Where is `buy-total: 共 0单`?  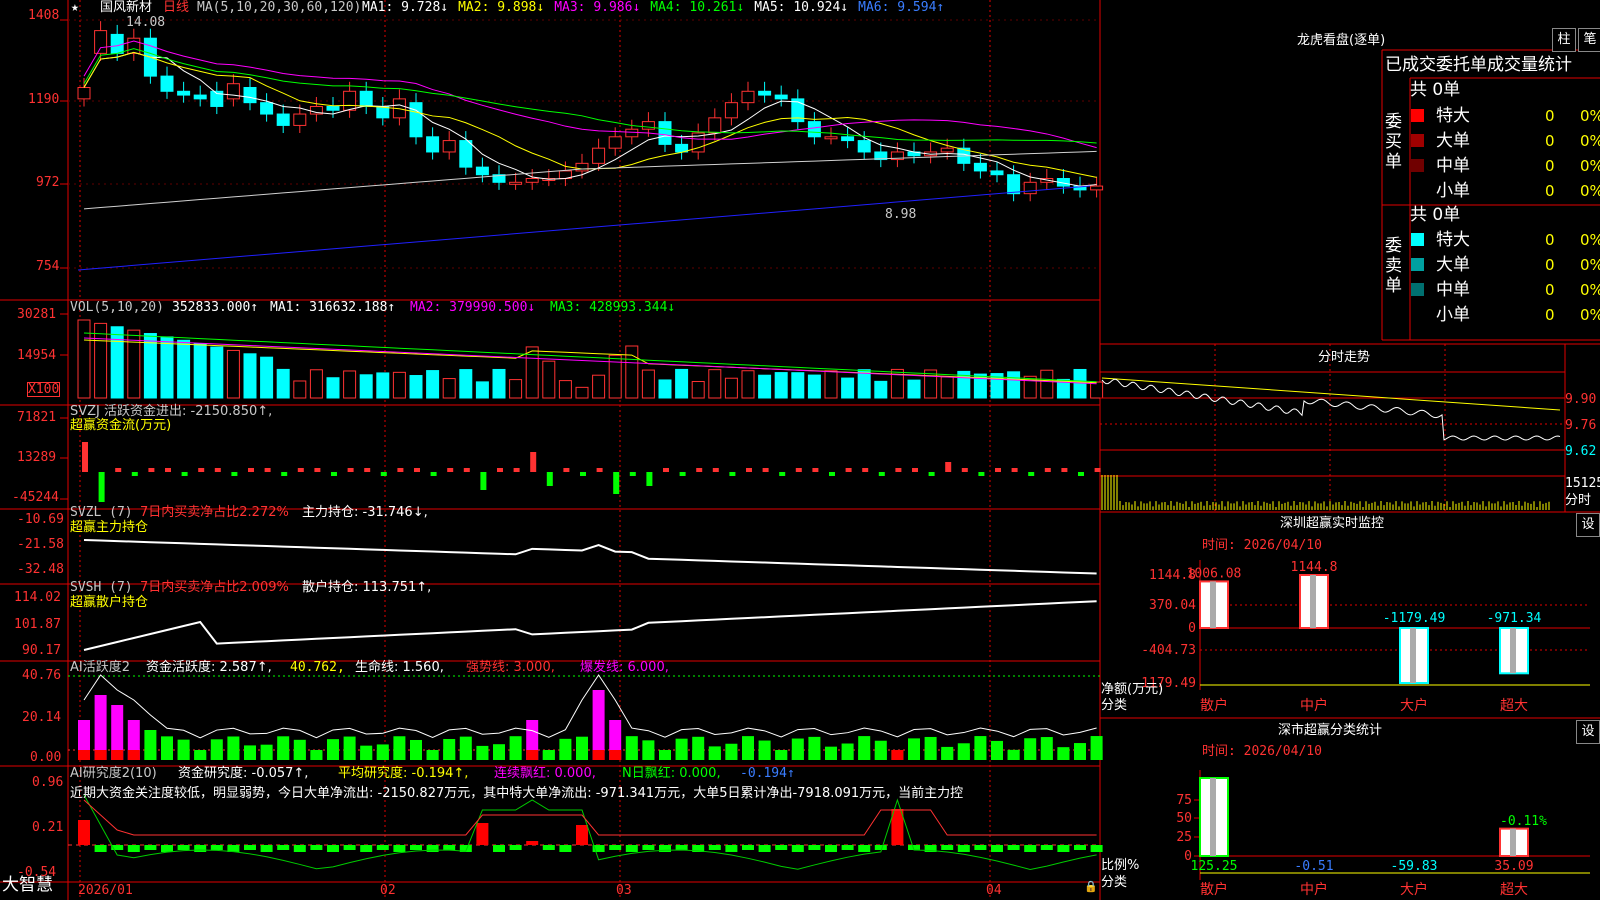
buy-total: 共 0单 is located at coordinates (1435, 90).